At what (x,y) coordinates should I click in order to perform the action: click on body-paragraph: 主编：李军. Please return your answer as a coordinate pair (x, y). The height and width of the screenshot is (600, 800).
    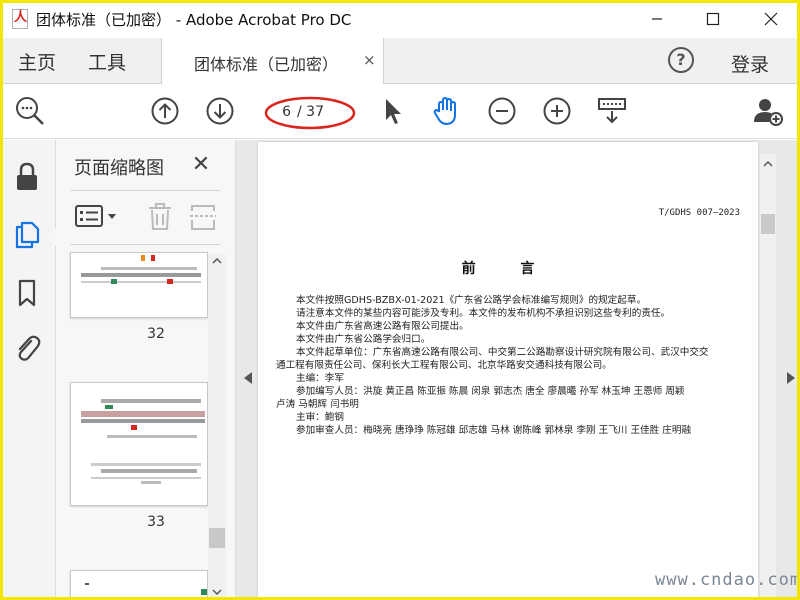
    Looking at the image, I should click on (320, 378).